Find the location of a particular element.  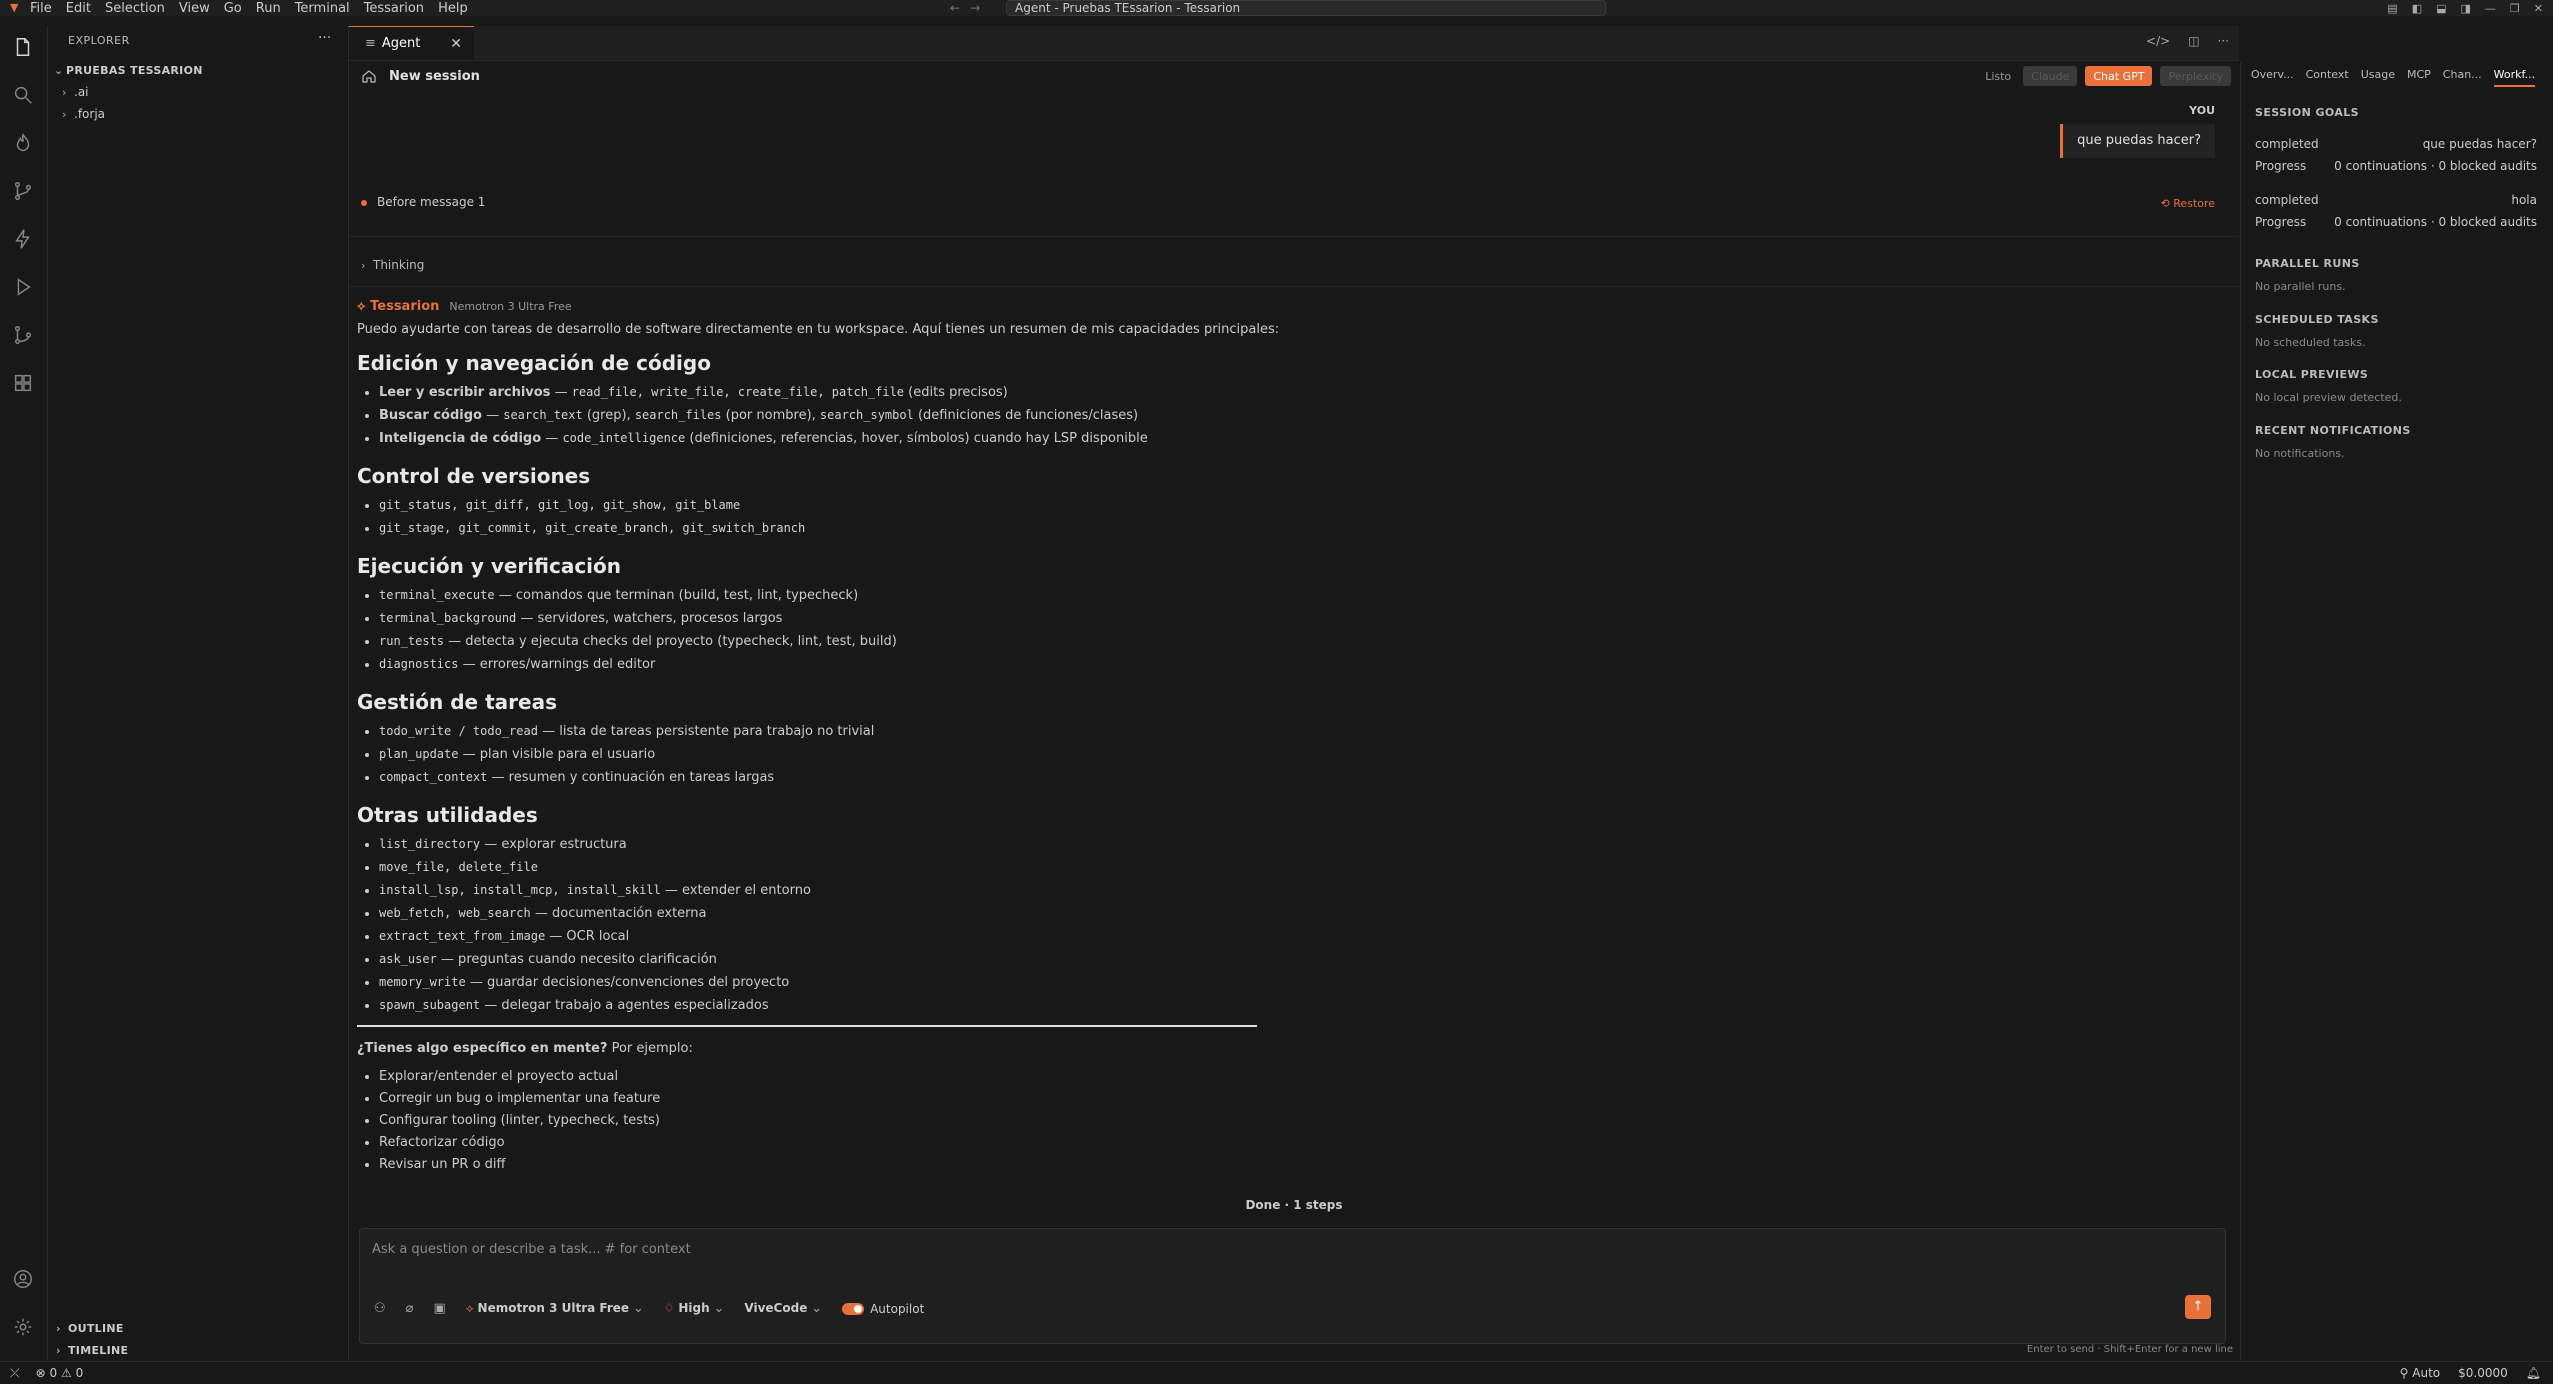

effort-selector: ♢ High ⌄ is located at coordinates (694, 1308).